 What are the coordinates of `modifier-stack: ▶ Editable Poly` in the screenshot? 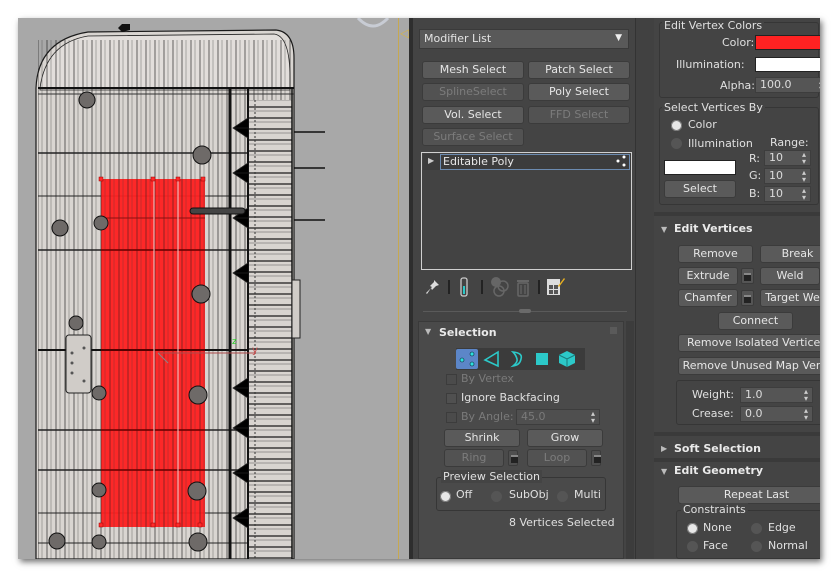 It's located at (526, 211).